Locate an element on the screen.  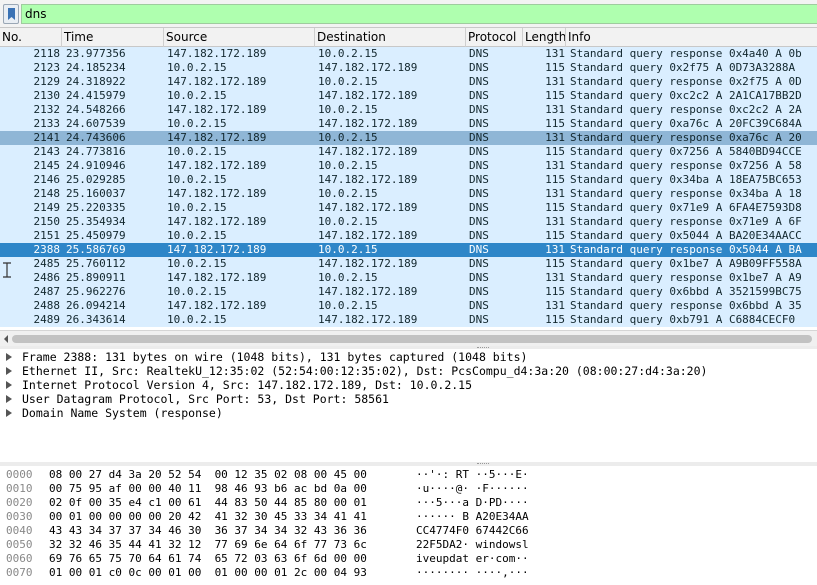
column-no: No. is located at coordinates (31, 37).